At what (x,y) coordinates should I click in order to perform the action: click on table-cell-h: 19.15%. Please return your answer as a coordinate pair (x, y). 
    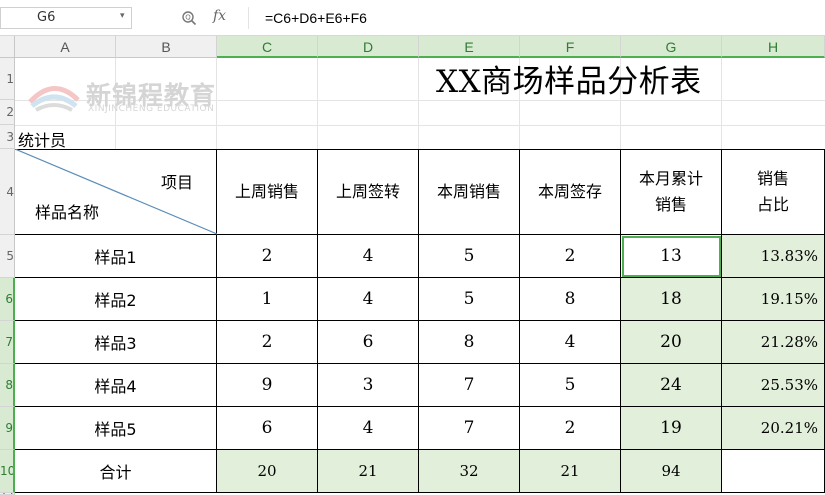
    Looking at the image, I should click on (773, 299).